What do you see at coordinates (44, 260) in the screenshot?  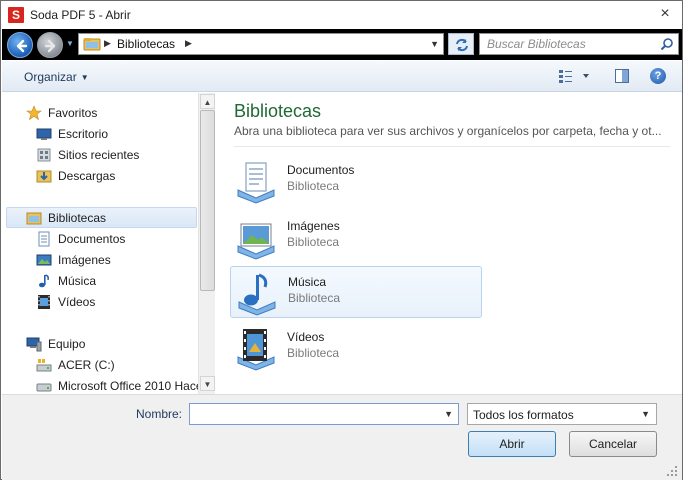 I see `pictures-icon` at bounding box center [44, 260].